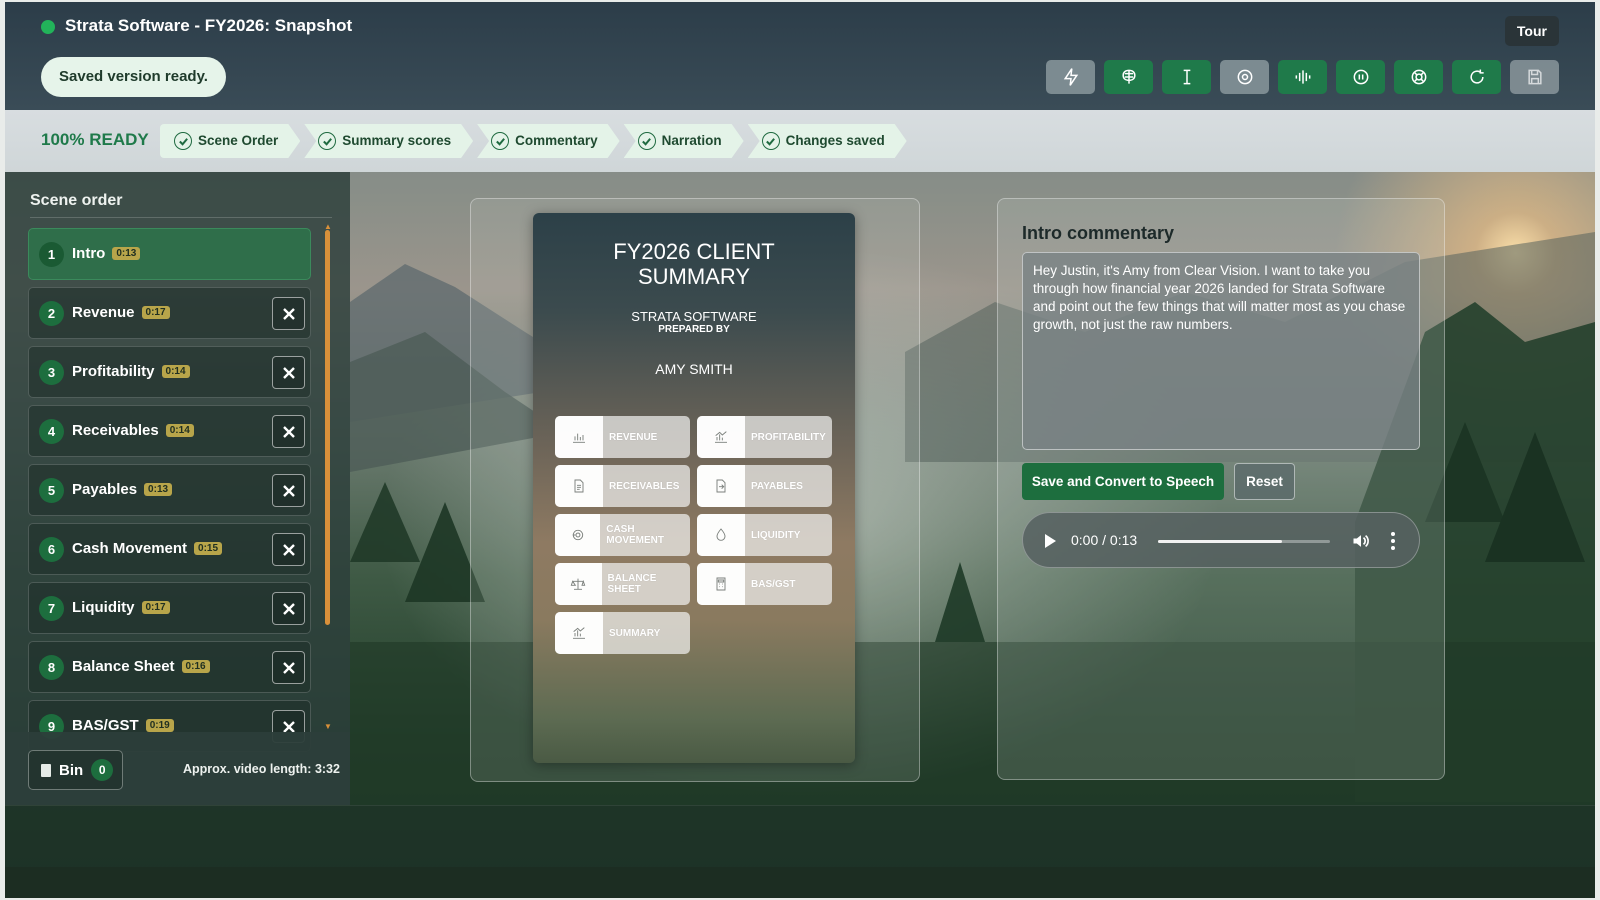 Image resolution: width=1600 pixels, height=900 pixels. Describe the element at coordinates (800, 836) in the screenshot. I see `bottom-bar` at that location.